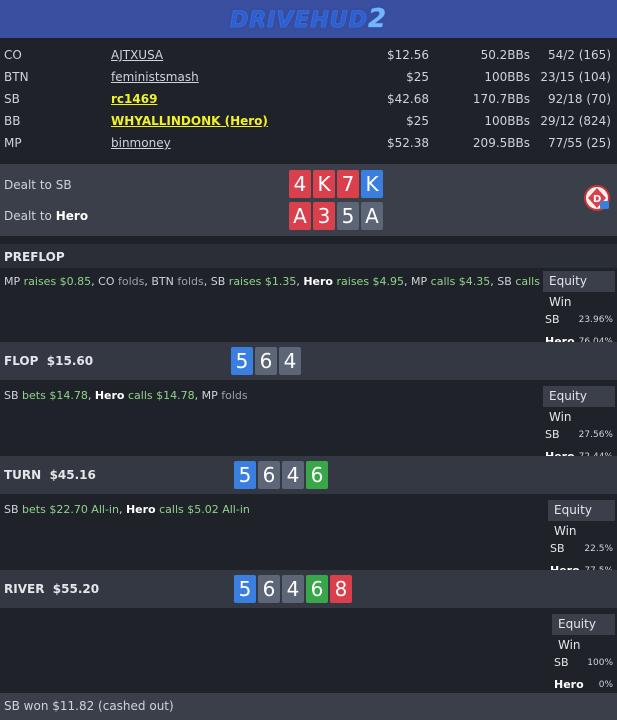 The width and height of the screenshot is (617, 720). Describe the element at coordinates (583, 663) in the screenshot. I see `equity-row: SB 100%` at that location.